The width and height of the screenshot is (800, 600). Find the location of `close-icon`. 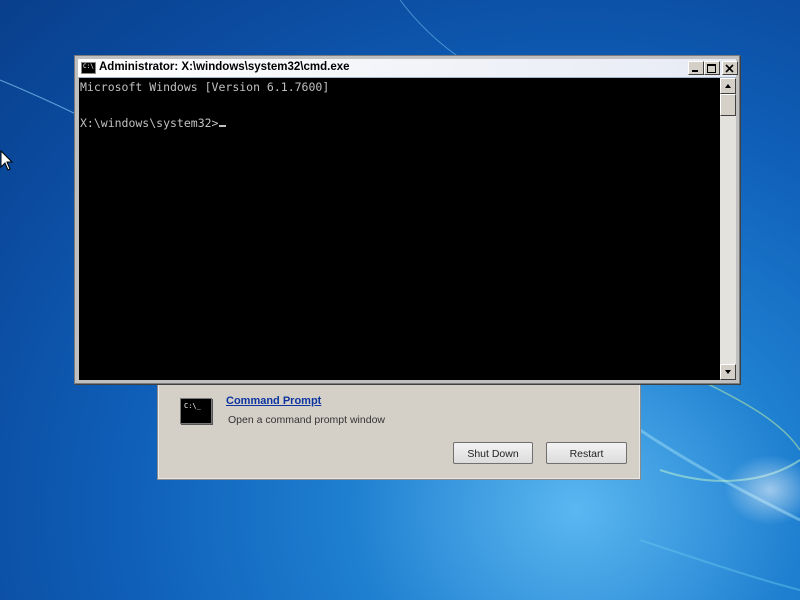

close-icon is located at coordinates (729, 68).